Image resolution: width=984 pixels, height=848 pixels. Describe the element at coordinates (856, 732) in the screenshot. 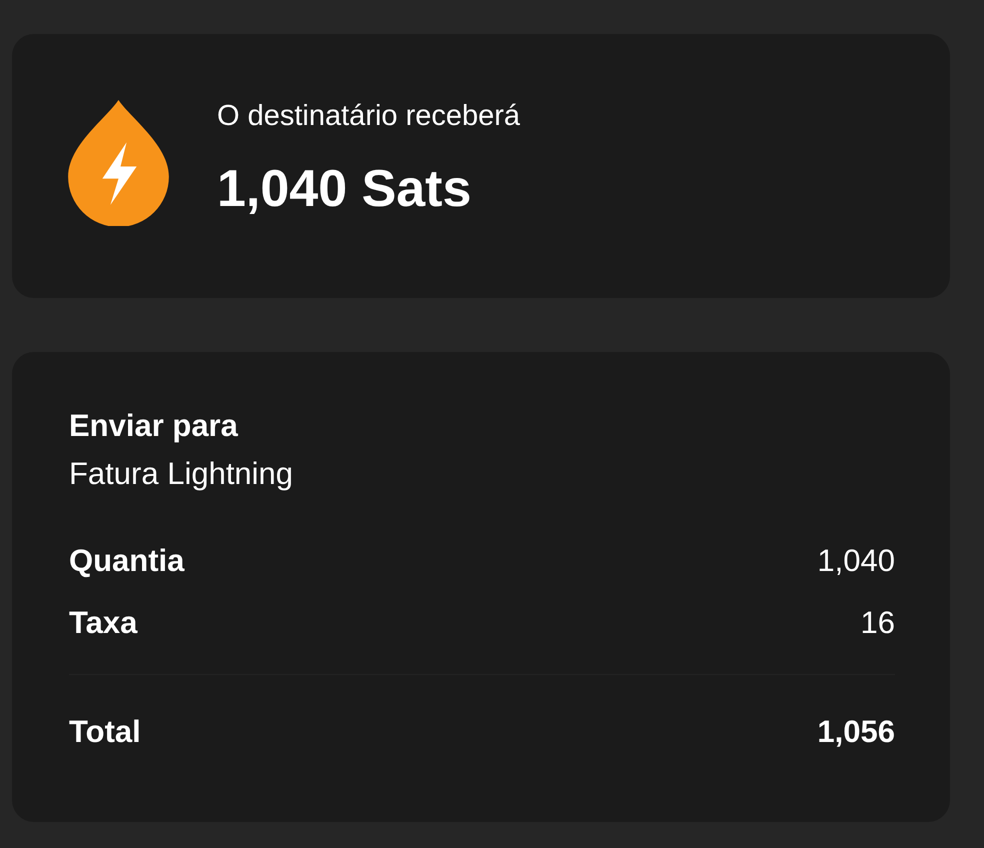

I see `row-value: 1,056` at that location.